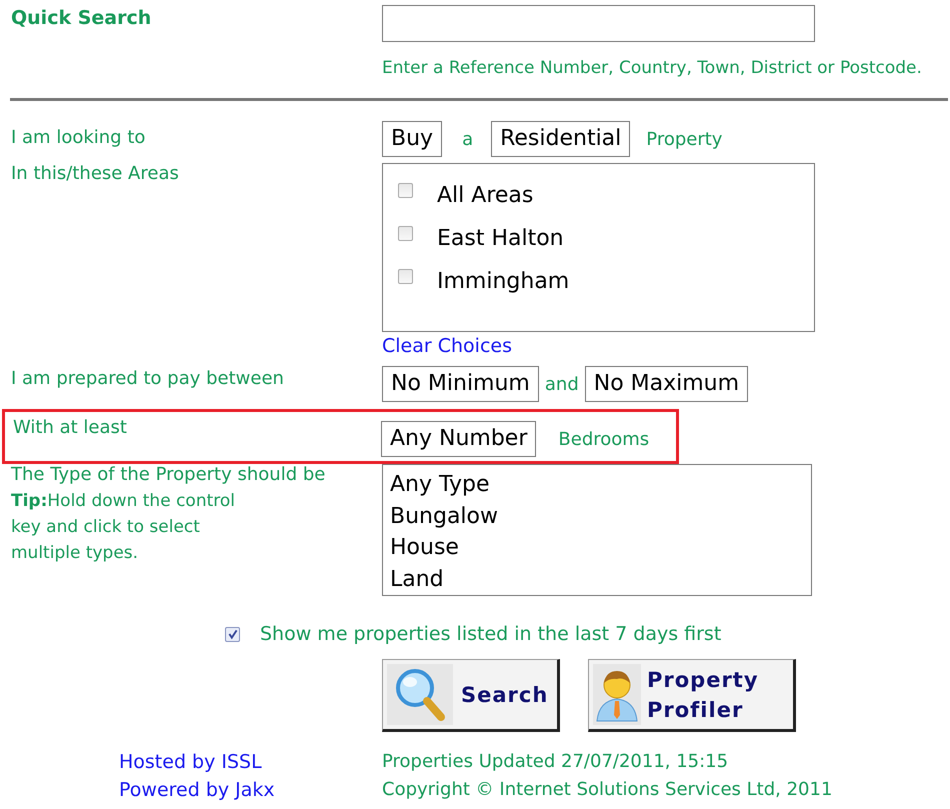  Describe the element at coordinates (692, 695) in the screenshot. I see `property-profiler-button: Property Profiler` at that location.